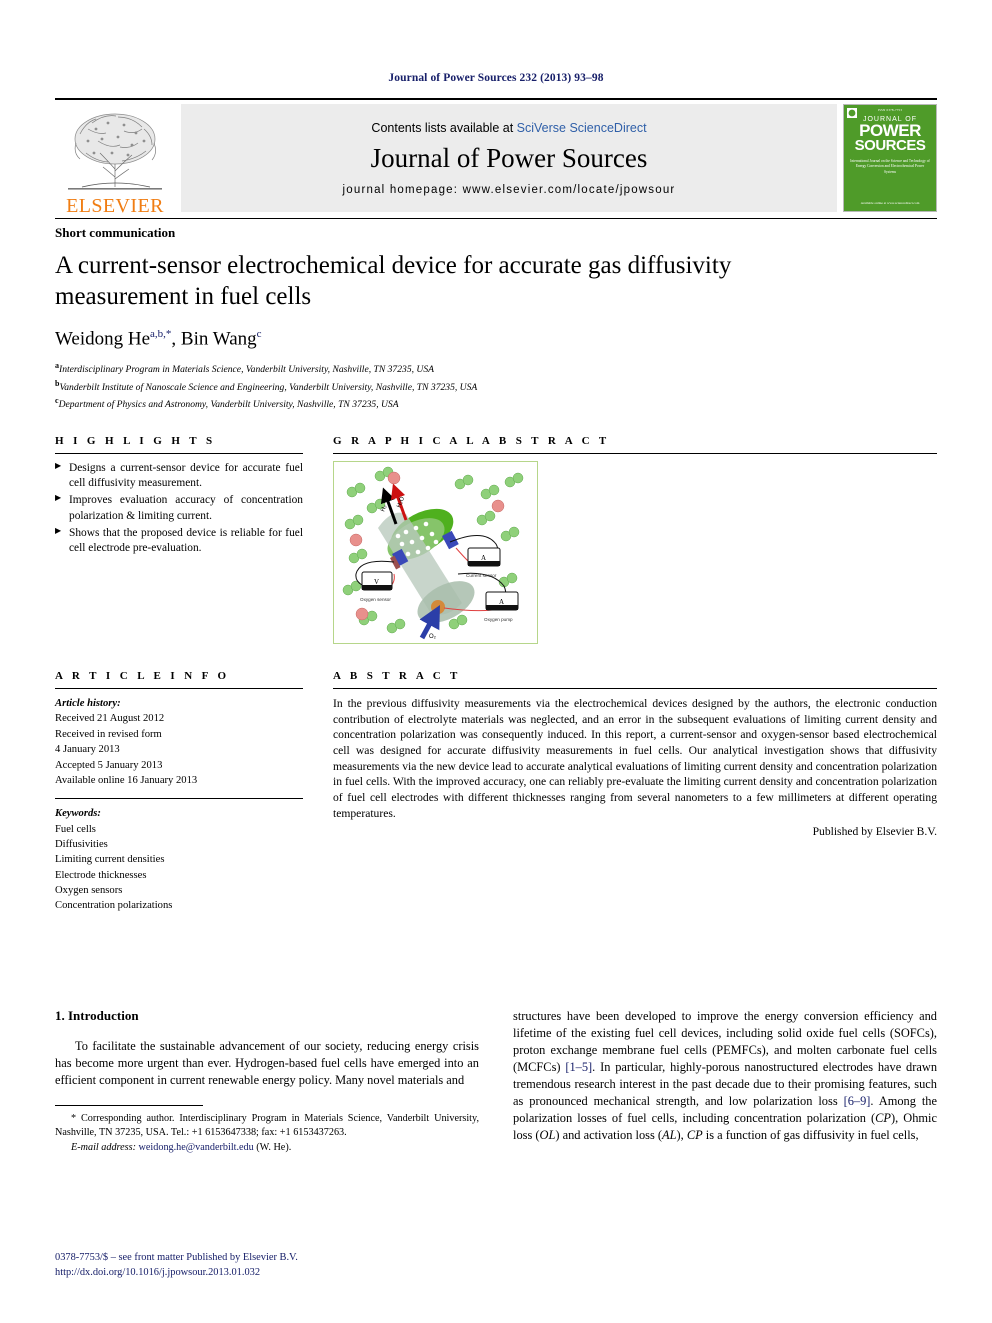 The height and width of the screenshot is (1323, 992). Describe the element at coordinates (78, 814) in the screenshot. I see `keywords-label: Keywords:` at that location.